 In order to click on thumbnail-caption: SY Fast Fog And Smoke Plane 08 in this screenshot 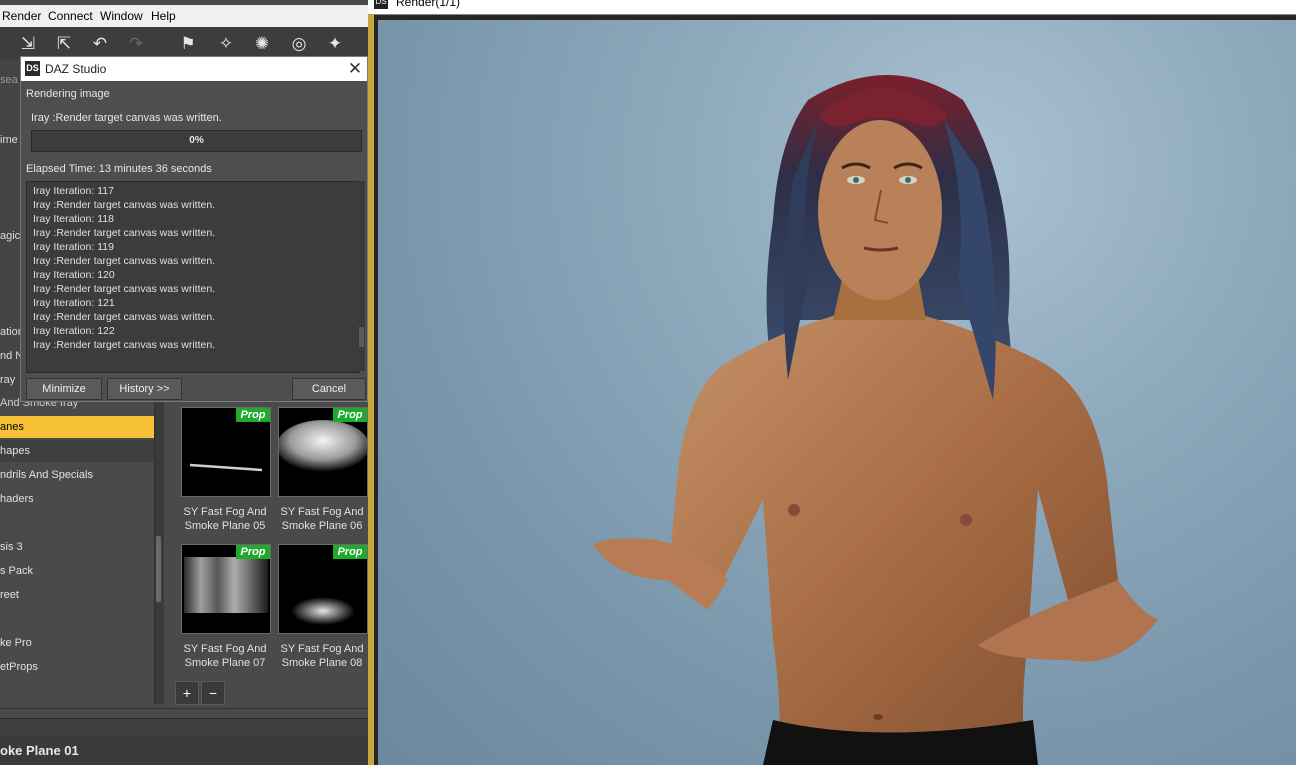, I will do `click(321, 656)`.